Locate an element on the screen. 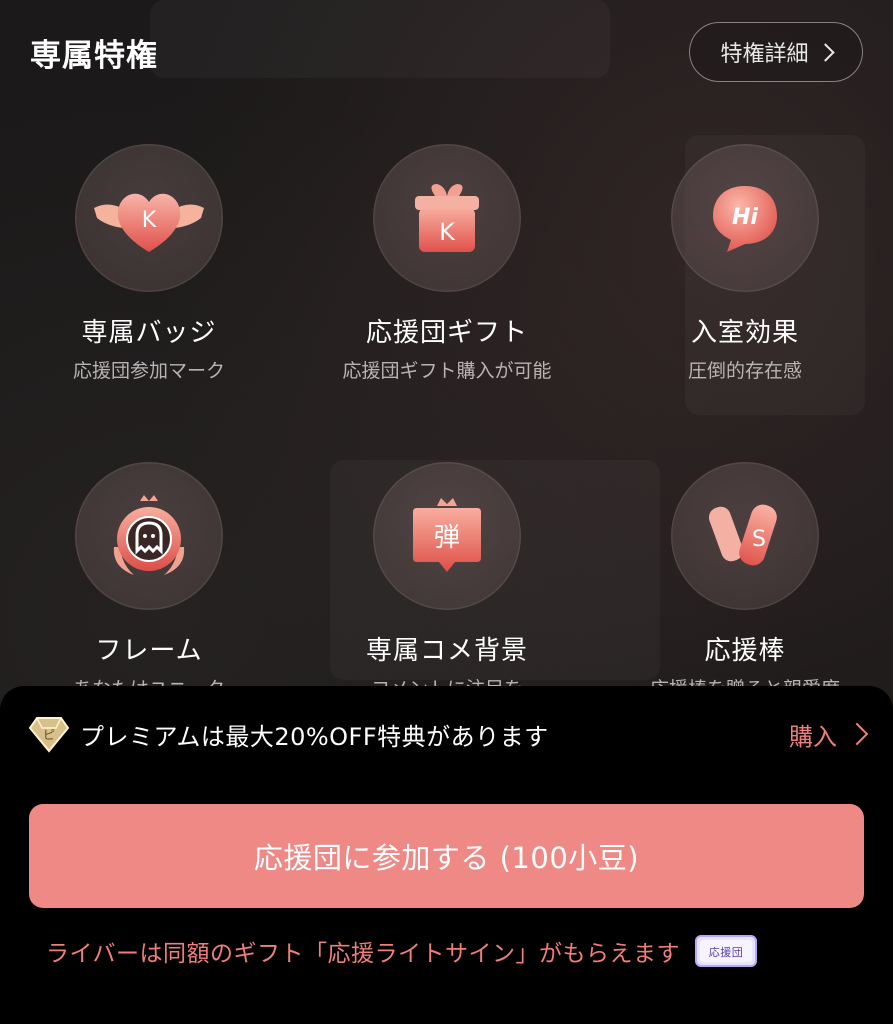 The width and height of the screenshot is (893, 1024). feature-entry-effect: Hi 入室効果 圧倒的存在感 is located at coordinates (745, 264).